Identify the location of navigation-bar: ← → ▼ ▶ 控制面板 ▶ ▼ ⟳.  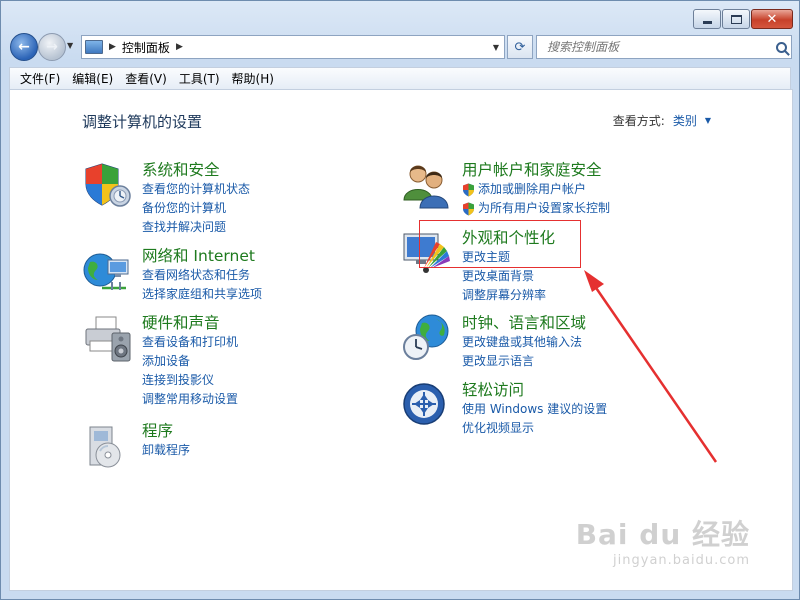
(400, 47).